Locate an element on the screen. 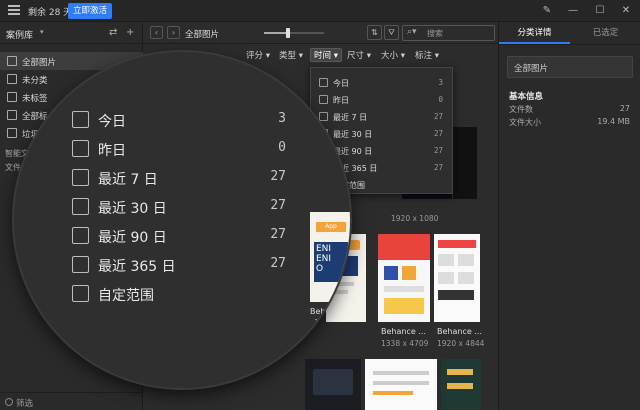 The image size is (640, 410). thumbnail-row3-b is located at coordinates (401, 384).